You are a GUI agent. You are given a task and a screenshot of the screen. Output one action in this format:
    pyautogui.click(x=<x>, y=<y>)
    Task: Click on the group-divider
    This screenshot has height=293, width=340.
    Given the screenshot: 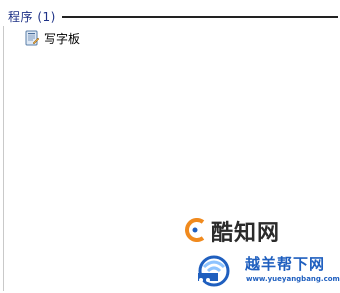 What is the action you would take?
    pyautogui.click(x=199, y=16)
    